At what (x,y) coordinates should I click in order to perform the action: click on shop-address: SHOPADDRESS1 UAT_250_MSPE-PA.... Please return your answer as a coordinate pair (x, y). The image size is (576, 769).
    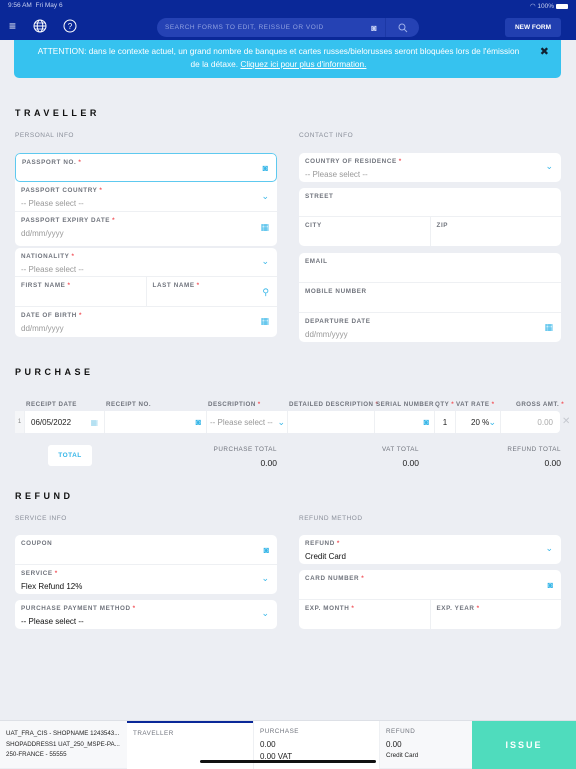
    Looking at the image, I should click on (63, 744).